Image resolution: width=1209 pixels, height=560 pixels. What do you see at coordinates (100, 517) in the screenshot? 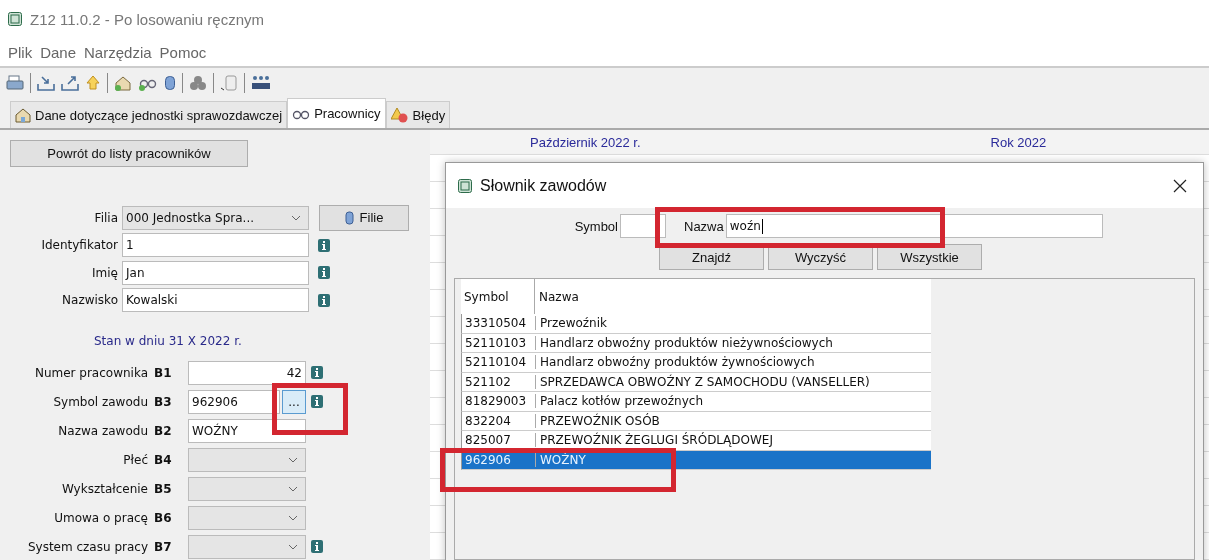
I see `field-label: Umowa o pracę` at bounding box center [100, 517].